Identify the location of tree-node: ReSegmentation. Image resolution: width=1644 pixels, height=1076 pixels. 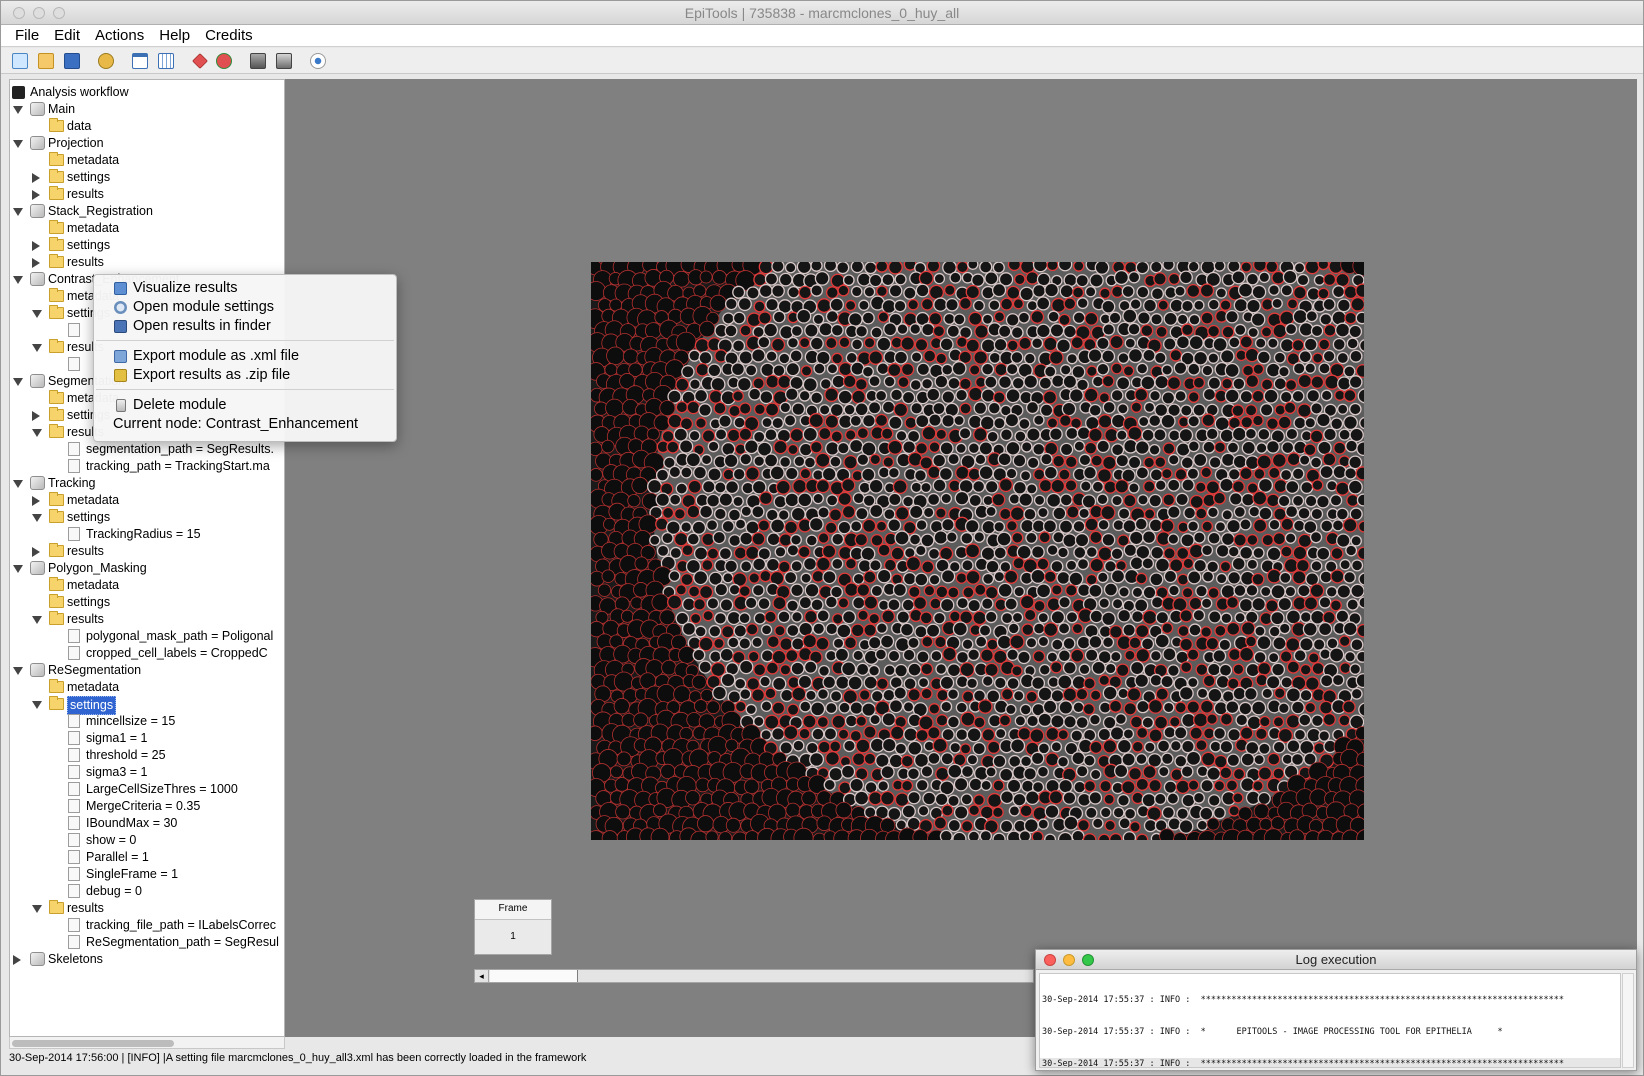
(147, 670).